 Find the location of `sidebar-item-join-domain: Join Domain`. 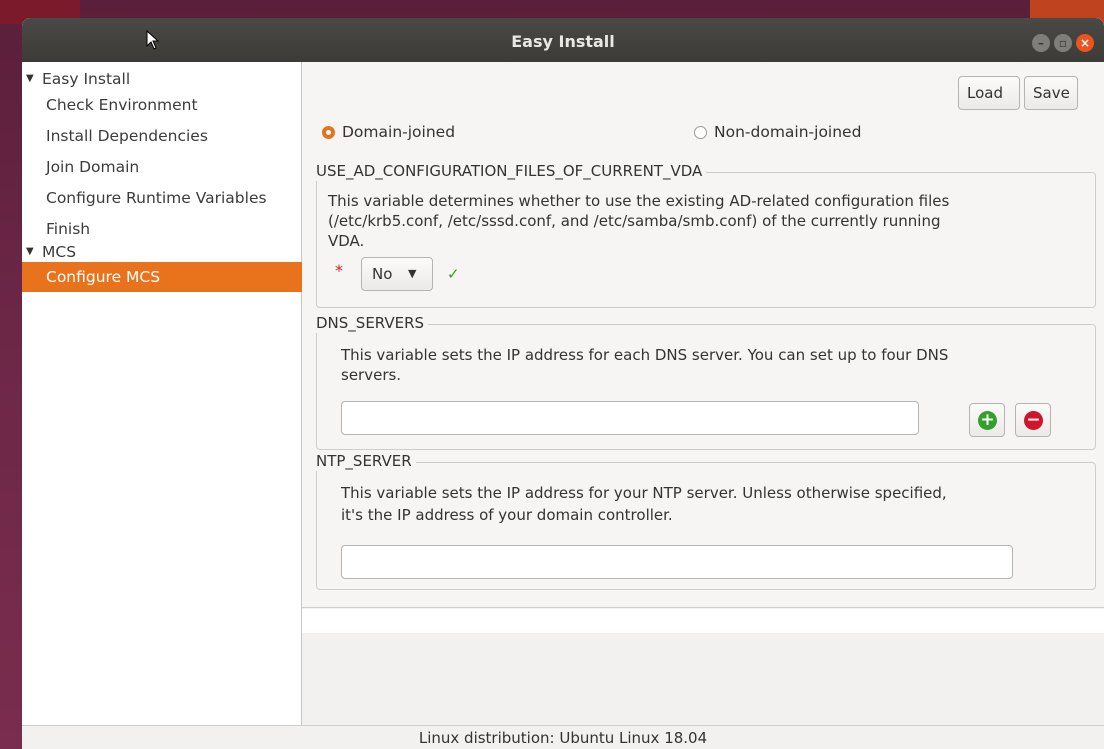

sidebar-item-join-domain: Join Domain is located at coordinates (162, 167).